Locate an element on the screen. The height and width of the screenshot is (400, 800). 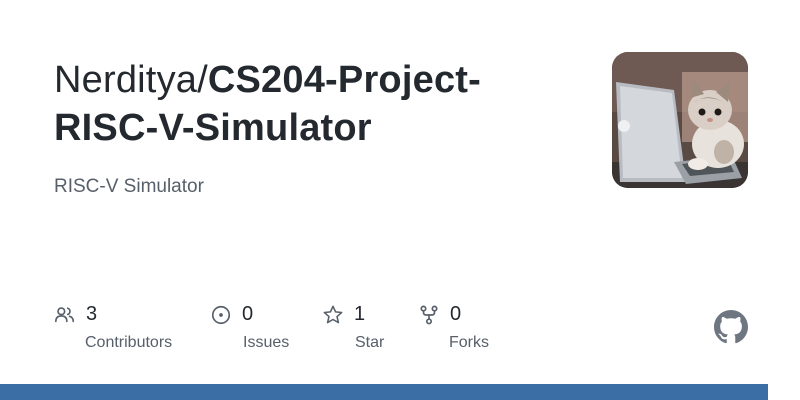
contributors-count: 3 is located at coordinates (92, 314).